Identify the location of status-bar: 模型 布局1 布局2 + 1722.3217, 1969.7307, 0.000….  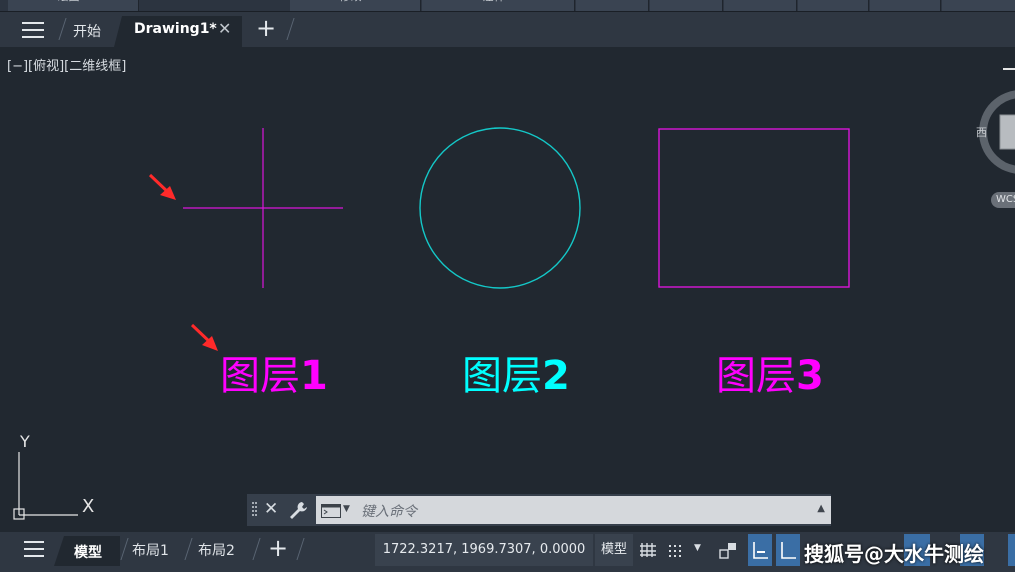
(507, 552).